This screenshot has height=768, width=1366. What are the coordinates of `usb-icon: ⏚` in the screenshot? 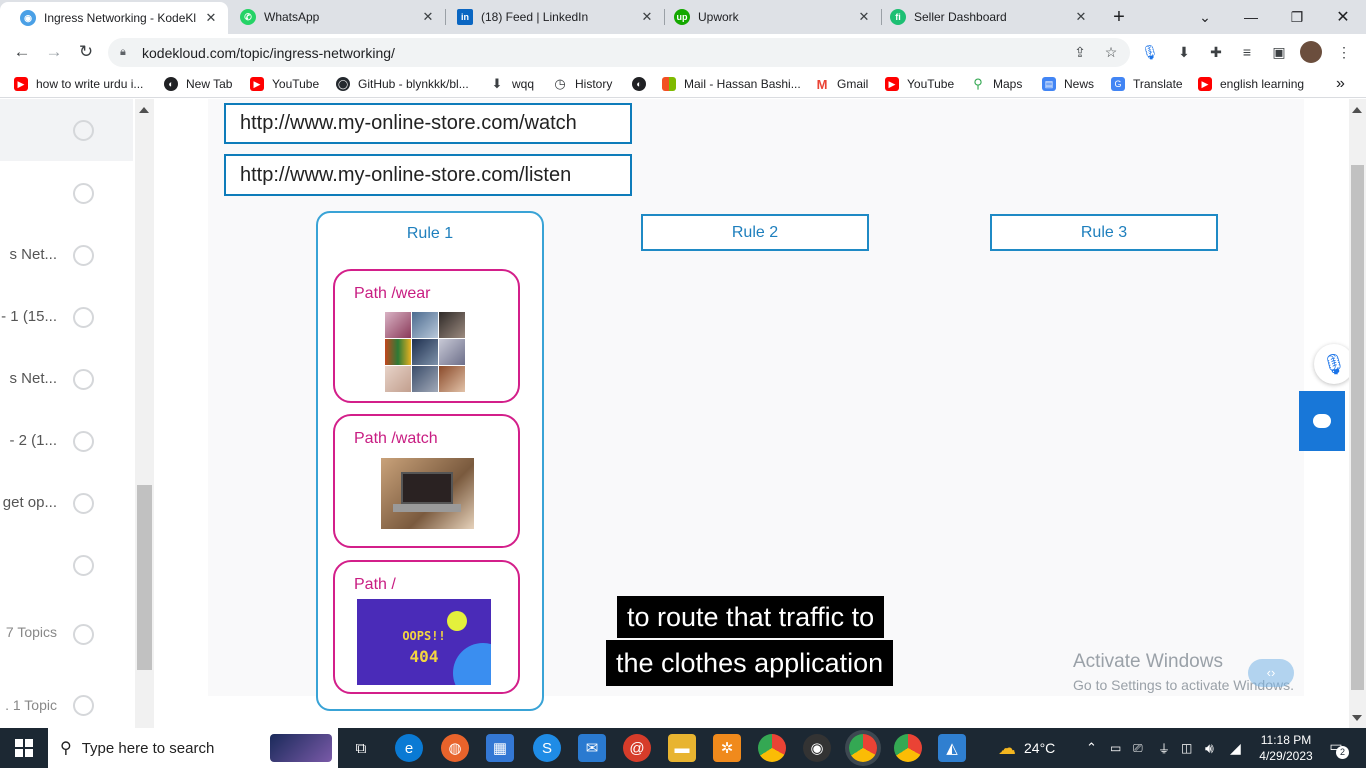 It's located at (1164, 748).